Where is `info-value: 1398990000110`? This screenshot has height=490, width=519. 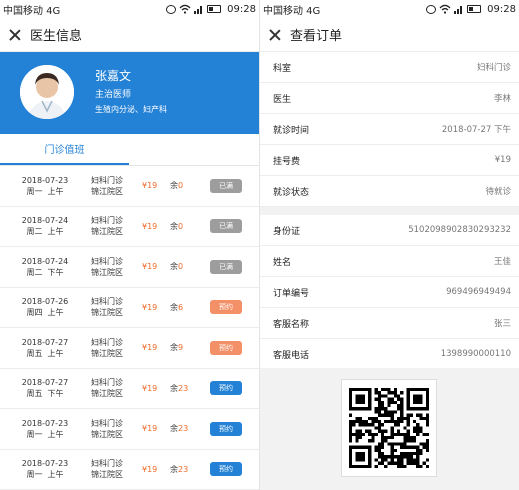
info-value: 1398990000110 is located at coordinates (475, 354).